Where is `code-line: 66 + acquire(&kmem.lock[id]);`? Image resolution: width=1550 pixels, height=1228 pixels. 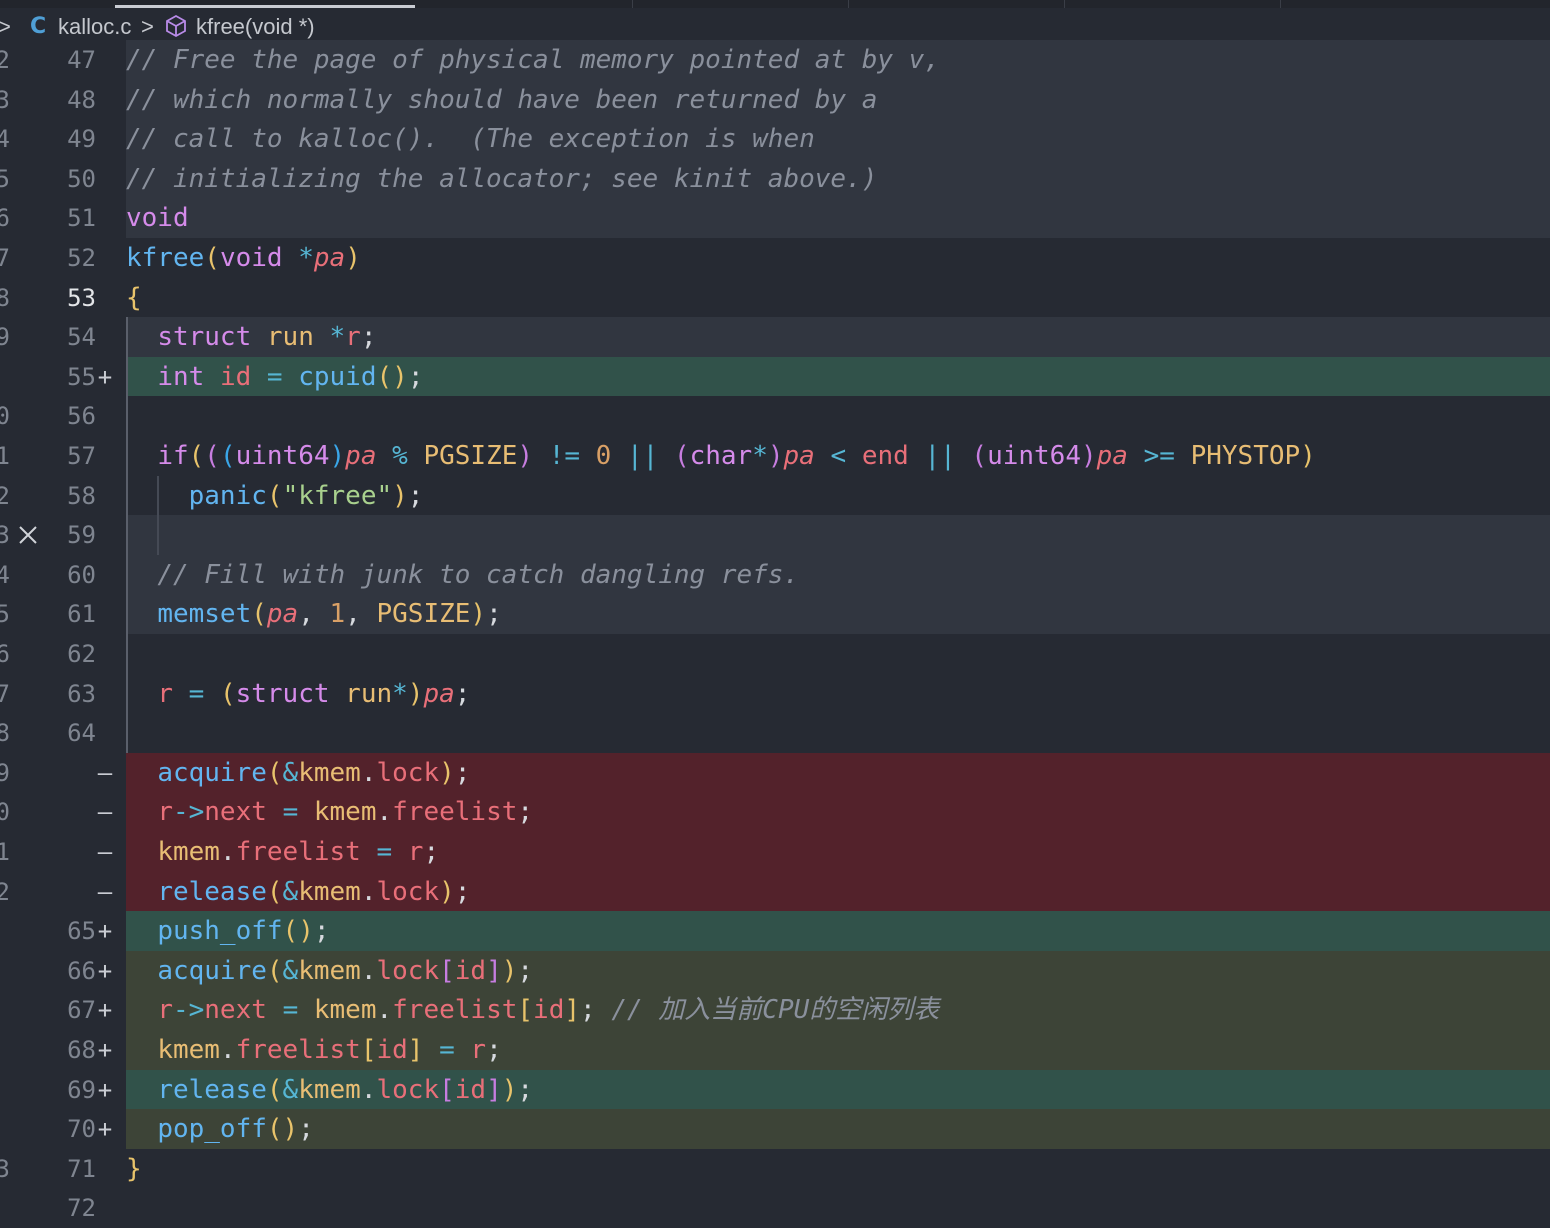
code-line: 66 + acquire(&kmem.lock[id]); is located at coordinates (775, 970).